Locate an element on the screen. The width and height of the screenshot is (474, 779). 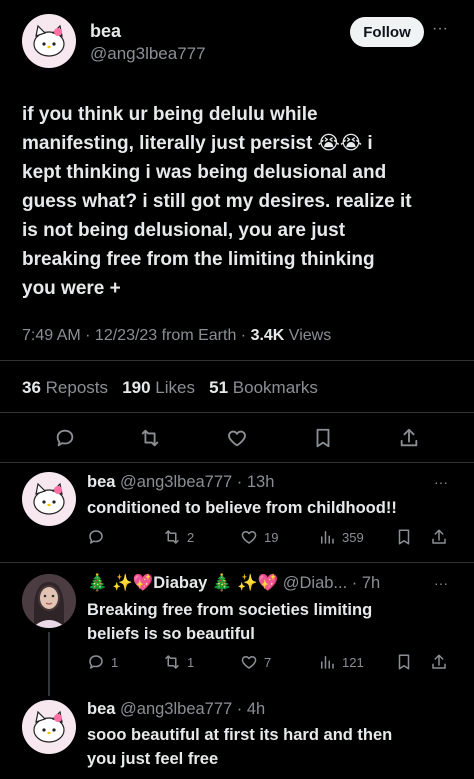
repost-count: 2 is located at coordinates (191, 537).